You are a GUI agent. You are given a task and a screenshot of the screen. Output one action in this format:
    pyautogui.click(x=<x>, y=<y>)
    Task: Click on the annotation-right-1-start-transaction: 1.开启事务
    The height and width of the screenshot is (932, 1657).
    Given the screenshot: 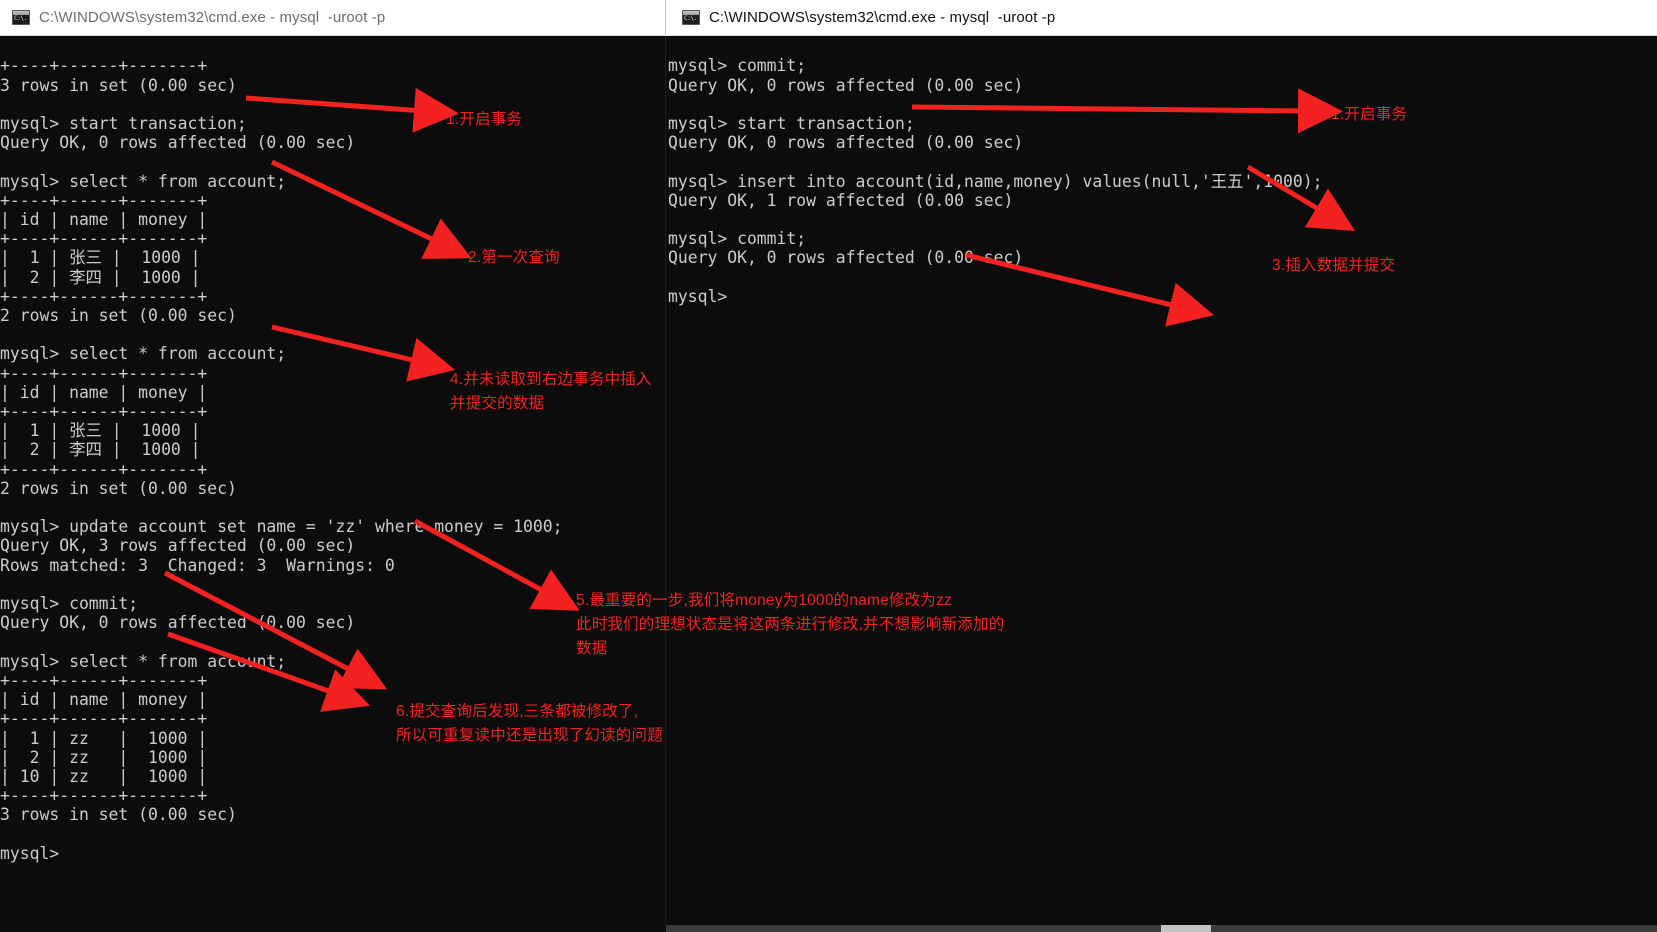 What is the action you would take?
    pyautogui.click(x=1369, y=114)
    